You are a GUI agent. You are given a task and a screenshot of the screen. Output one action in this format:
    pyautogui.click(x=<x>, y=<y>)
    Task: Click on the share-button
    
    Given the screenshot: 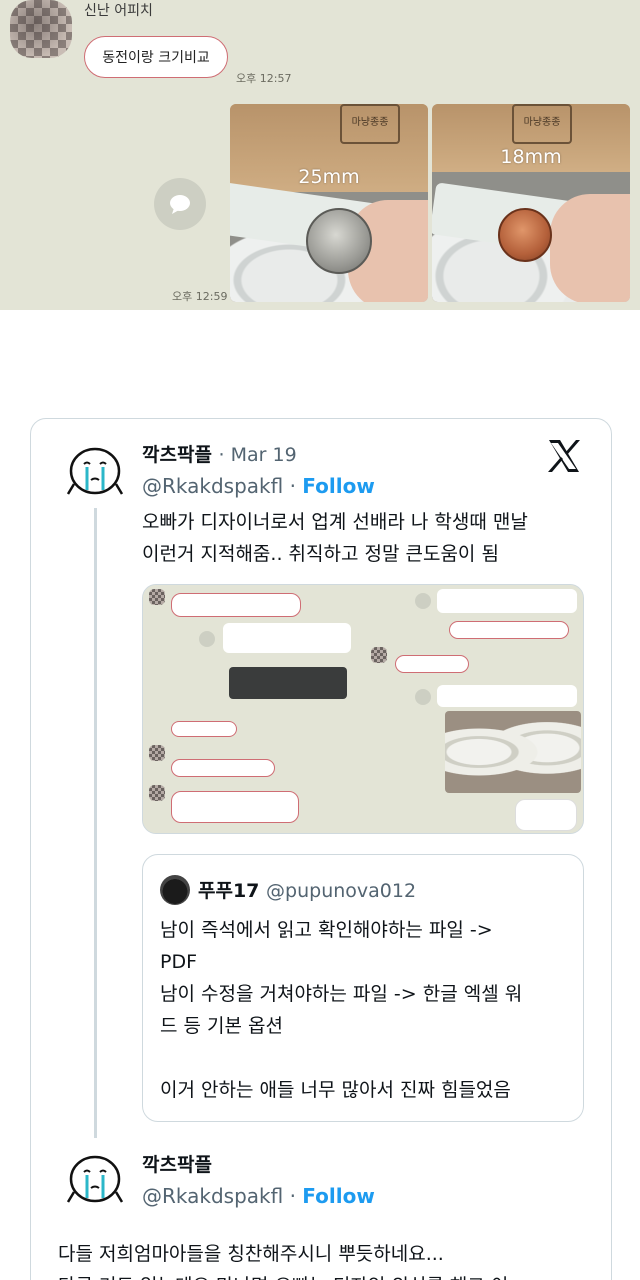 What is the action you would take?
    pyautogui.click(x=180, y=204)
    